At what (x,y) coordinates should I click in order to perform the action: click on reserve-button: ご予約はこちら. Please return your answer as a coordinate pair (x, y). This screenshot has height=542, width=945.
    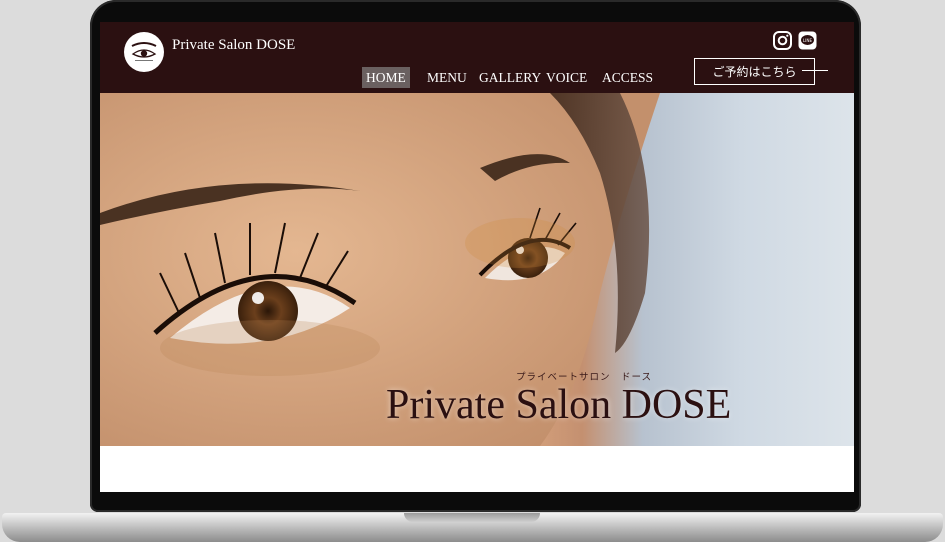
    Looking at the image, I should click on (754, 71).